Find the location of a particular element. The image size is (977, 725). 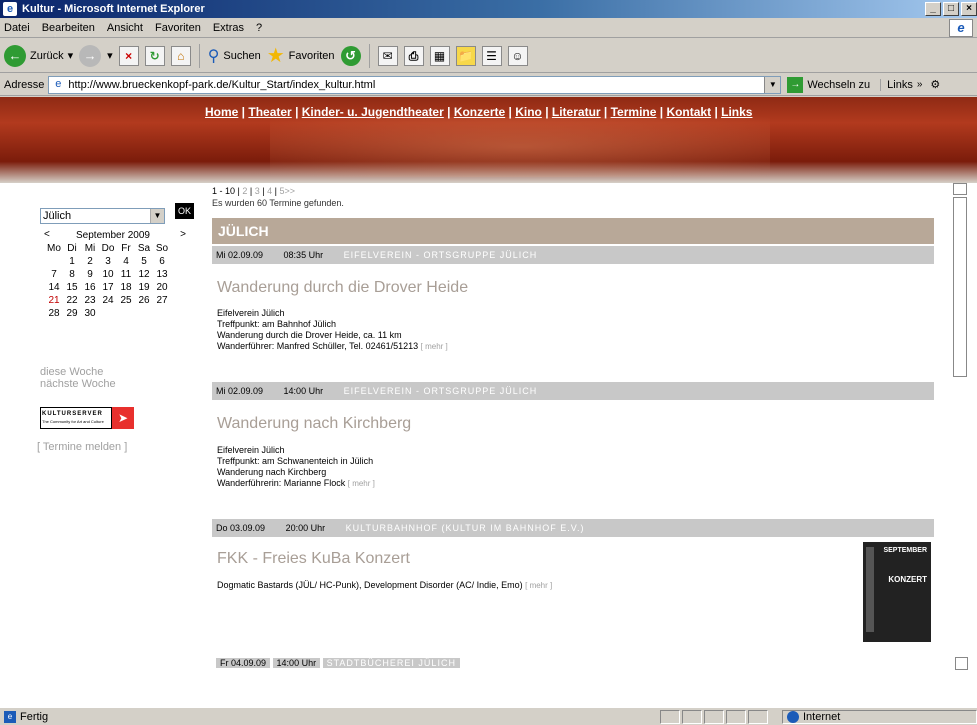

menu-extras: Extras is located at coordinates (228, 28).